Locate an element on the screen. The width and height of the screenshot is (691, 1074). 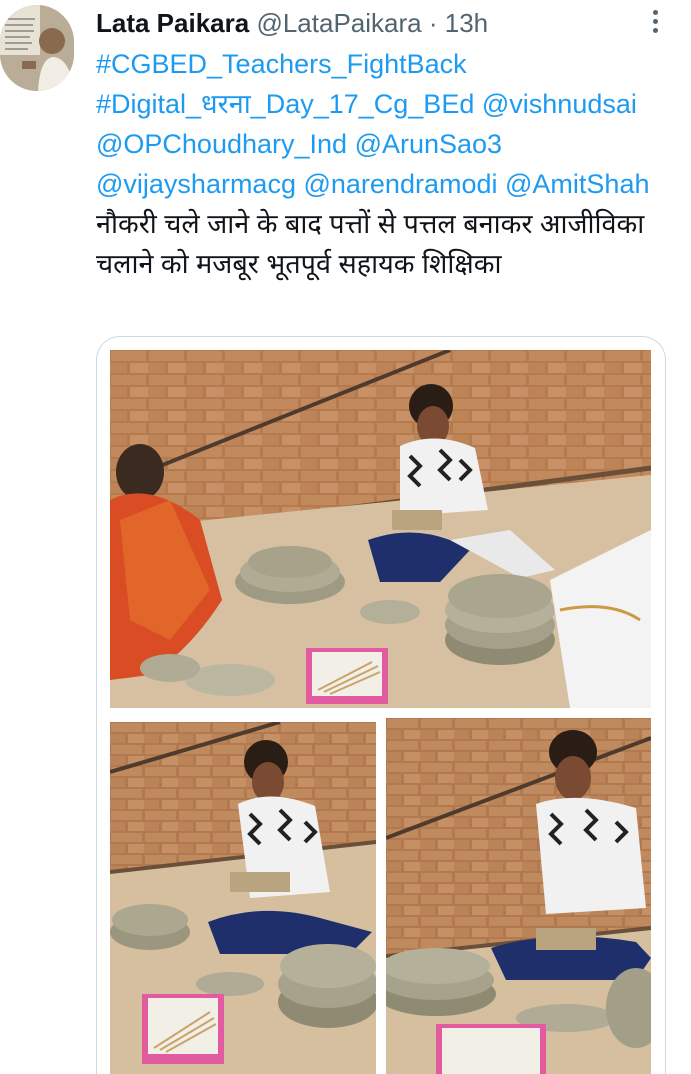
avatar-image is located at coordinates (37, 48).